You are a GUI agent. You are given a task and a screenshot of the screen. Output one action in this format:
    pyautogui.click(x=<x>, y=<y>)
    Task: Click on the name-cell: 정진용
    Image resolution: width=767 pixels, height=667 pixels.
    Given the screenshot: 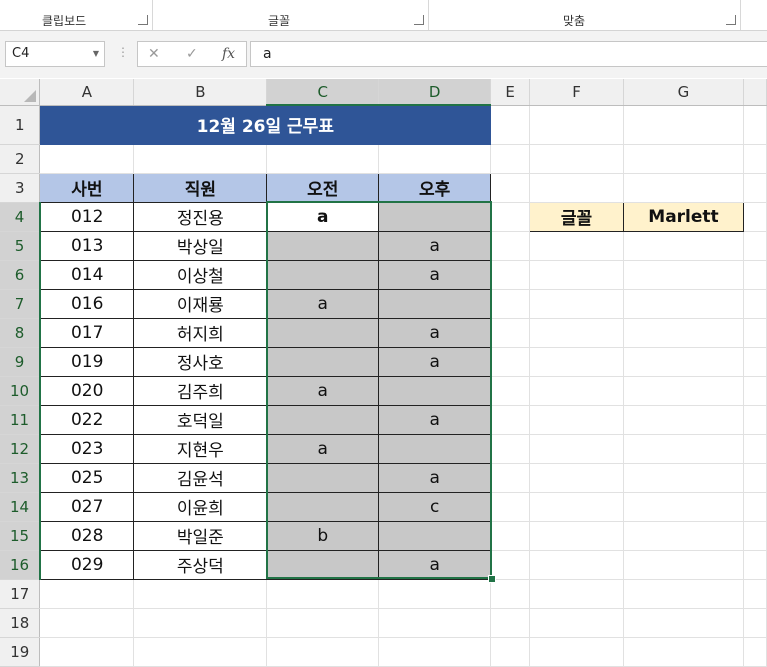 What is the action you would take?
    pyautogui.click(x=200, y=216)
    